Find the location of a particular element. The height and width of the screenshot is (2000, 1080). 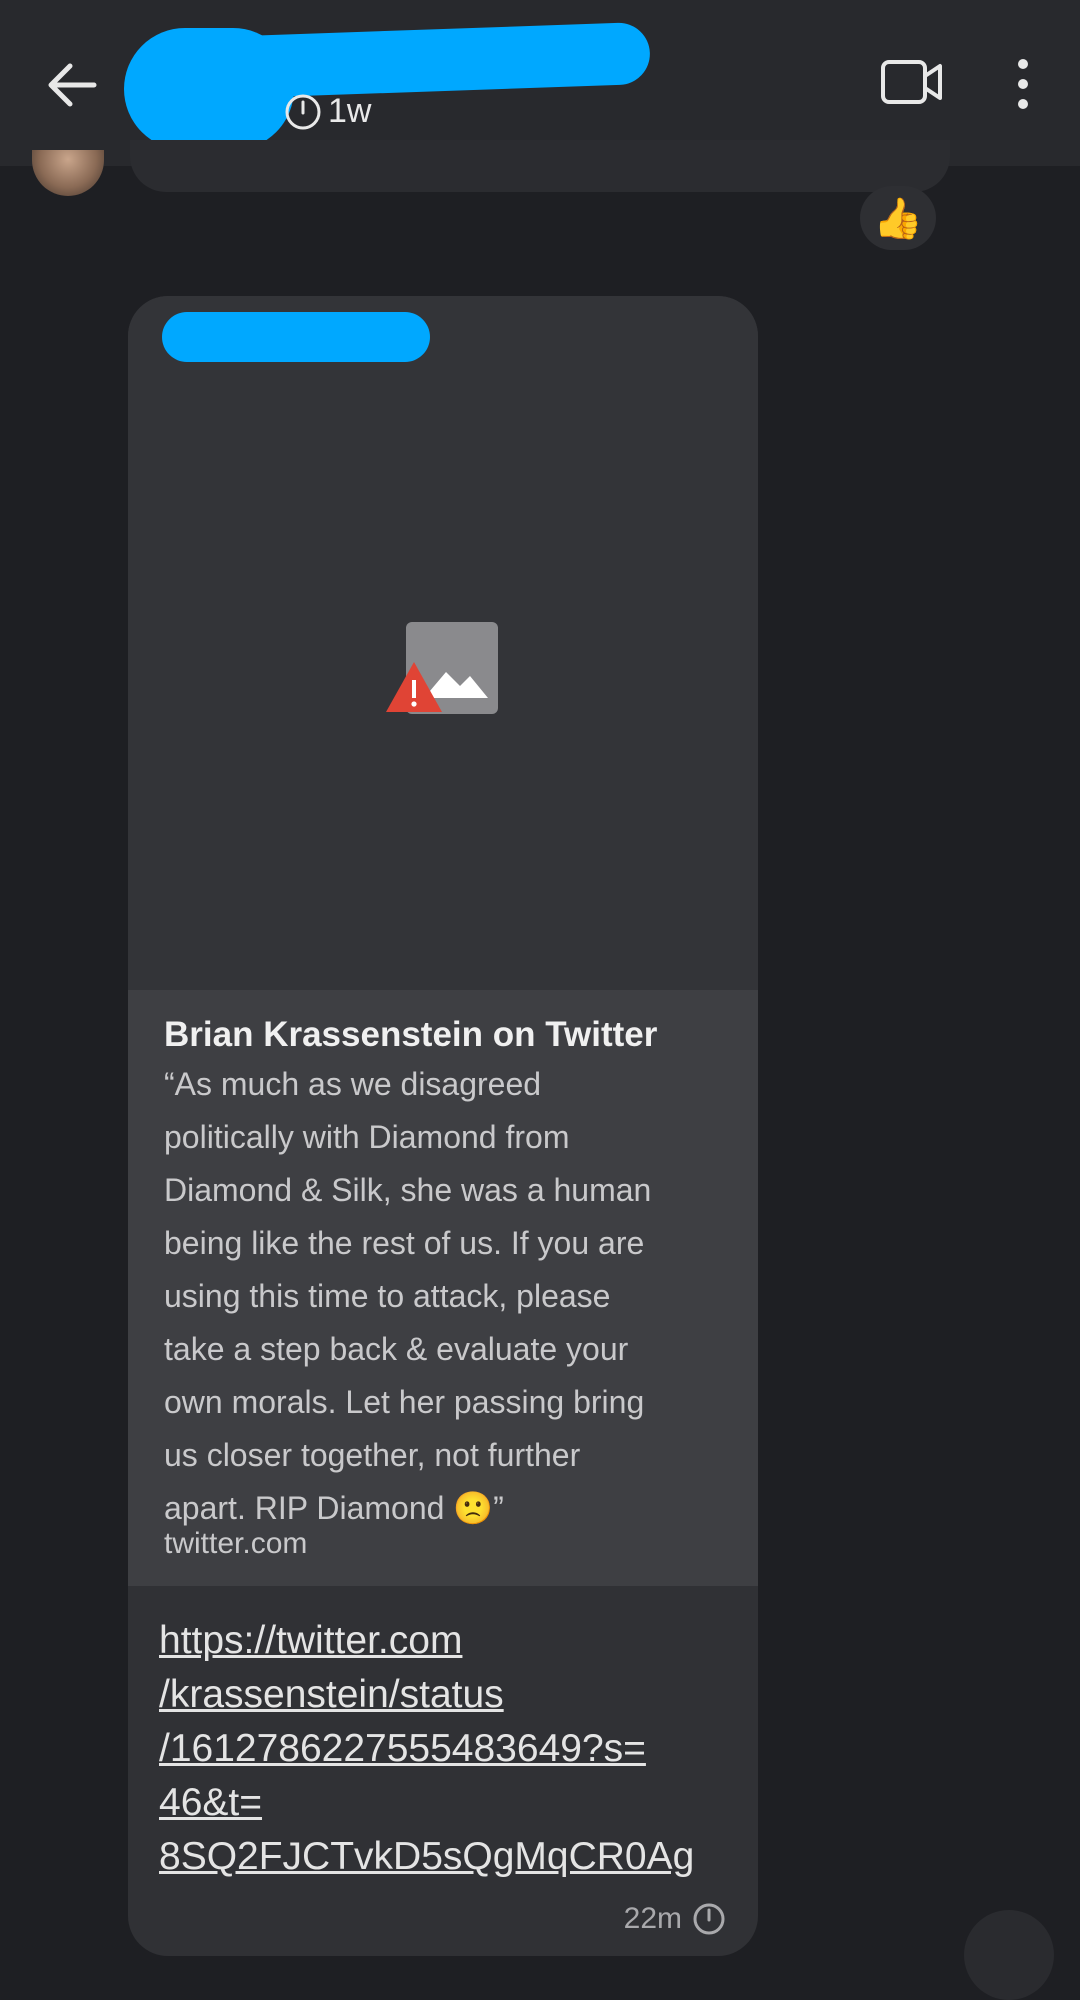

message-time-label: 22m is located at coordinates (652, 1918).